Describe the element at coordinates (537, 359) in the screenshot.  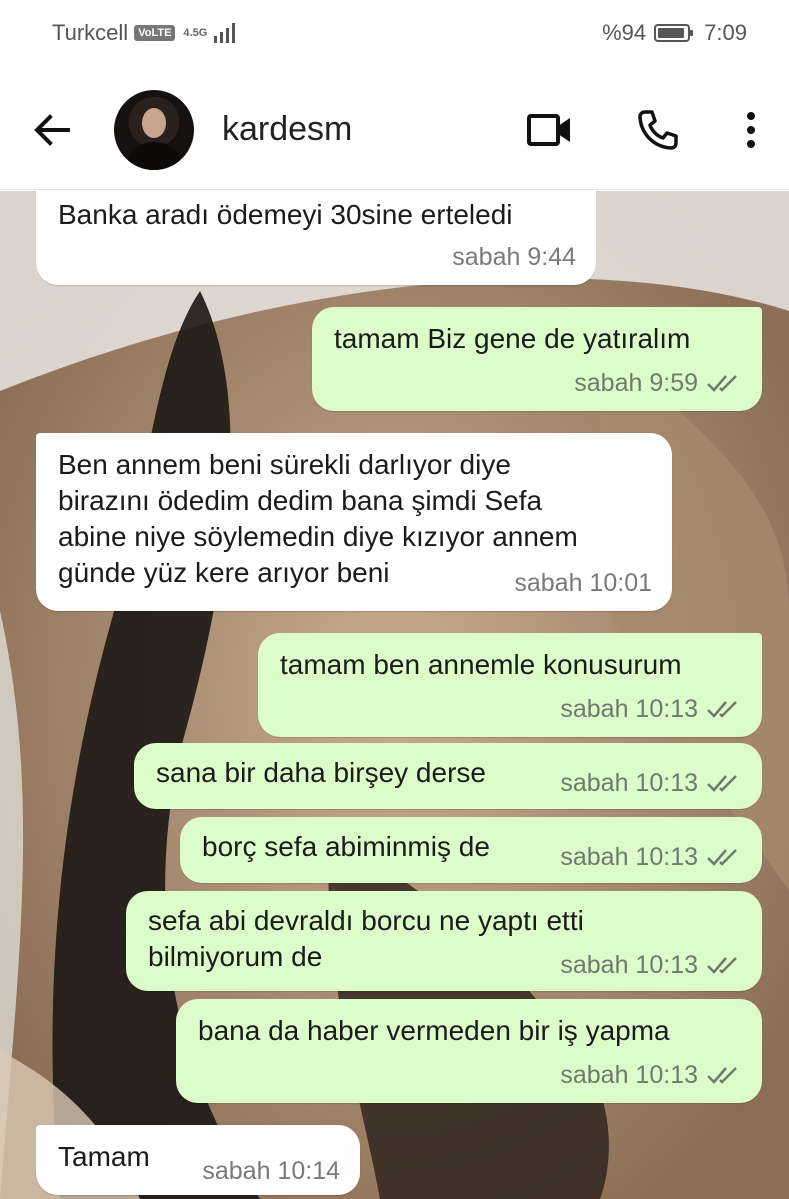
I see `message-bubble-outgoing: tamam Biz gene de yatıralım sabah 9:59` at that location.